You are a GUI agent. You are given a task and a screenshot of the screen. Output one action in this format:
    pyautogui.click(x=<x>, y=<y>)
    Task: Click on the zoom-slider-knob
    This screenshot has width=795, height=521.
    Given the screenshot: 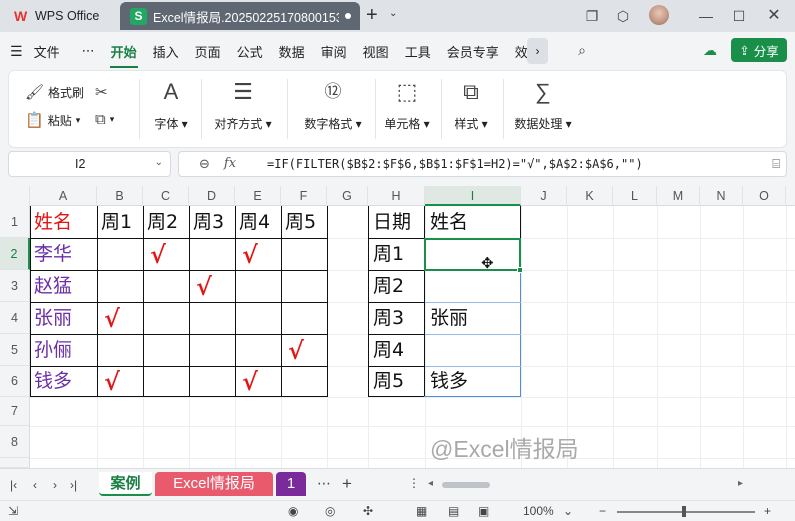 What is the action you would take?
    pyautogui.click(x=684, y=511)
    